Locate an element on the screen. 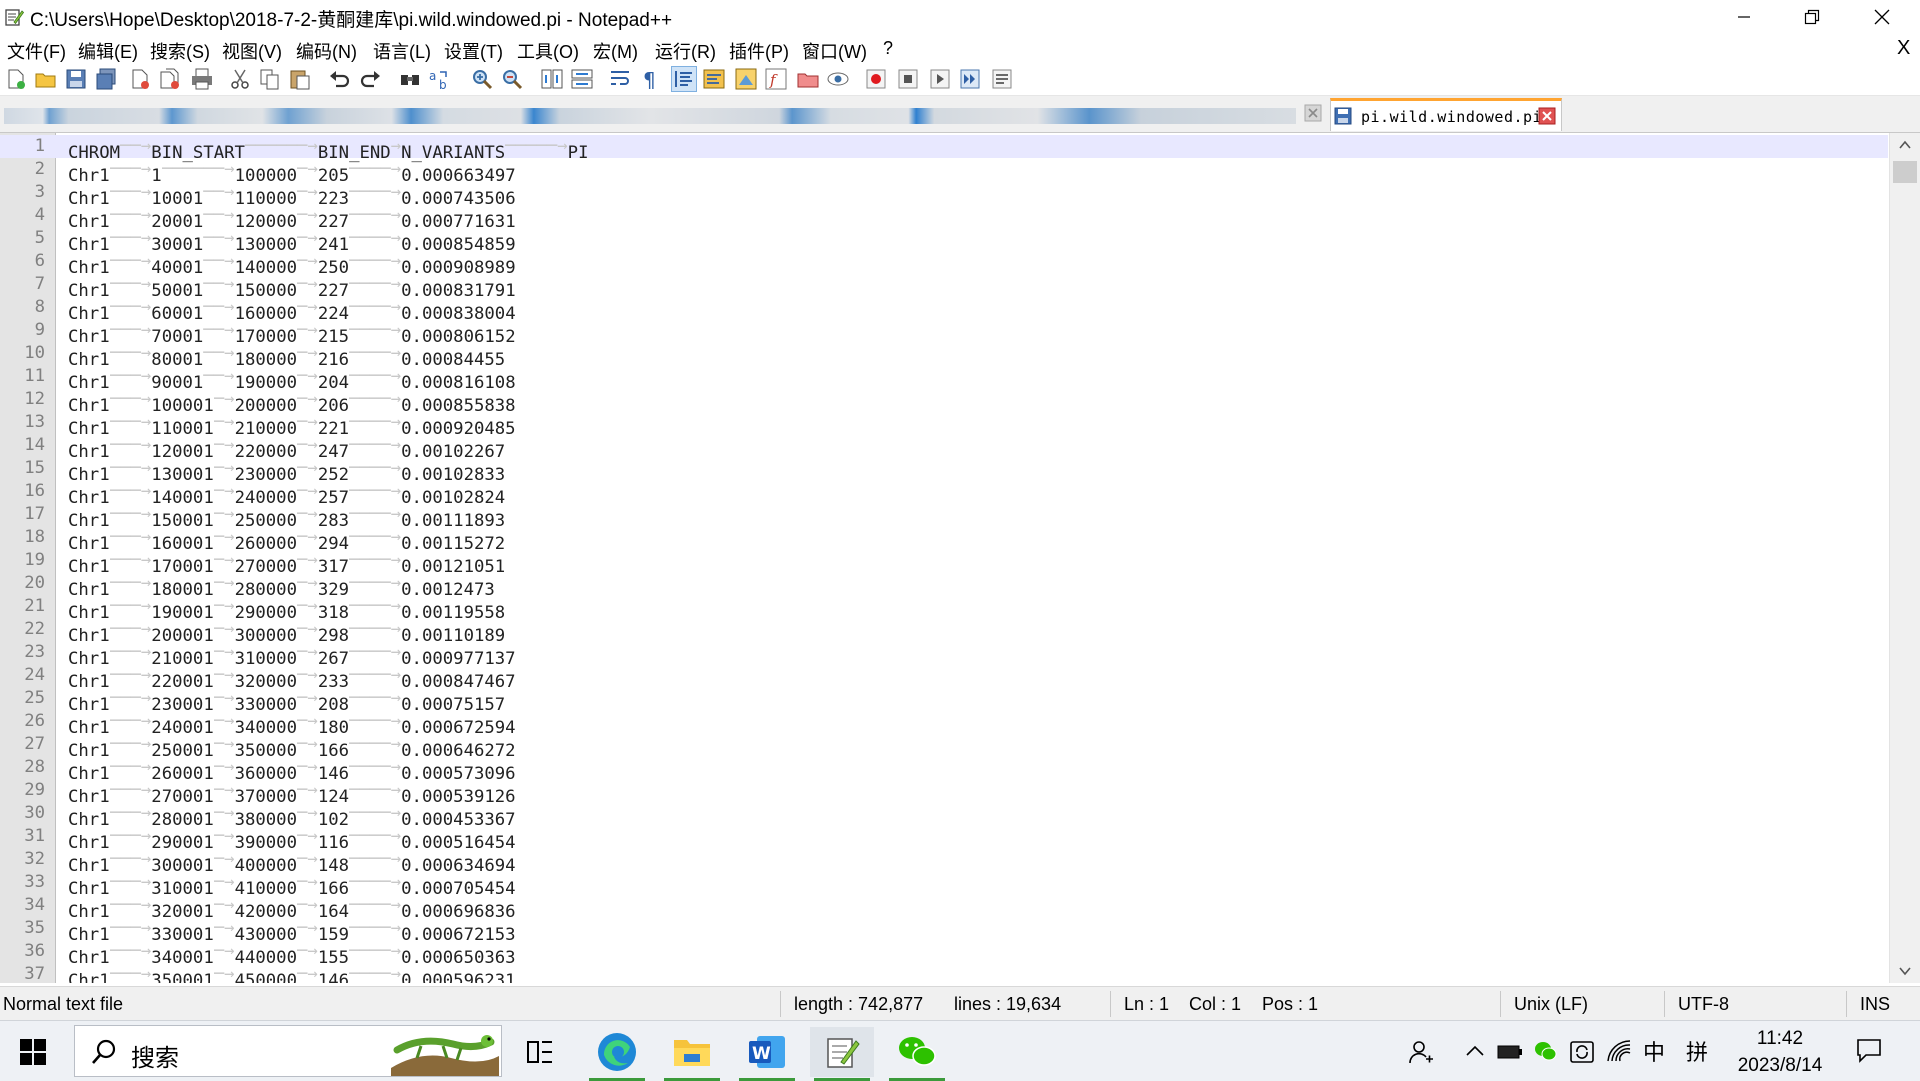 The width and height of the screenshot is (1920, 1081). folder-as-workspace-icon is located at coordinates (808, 79).